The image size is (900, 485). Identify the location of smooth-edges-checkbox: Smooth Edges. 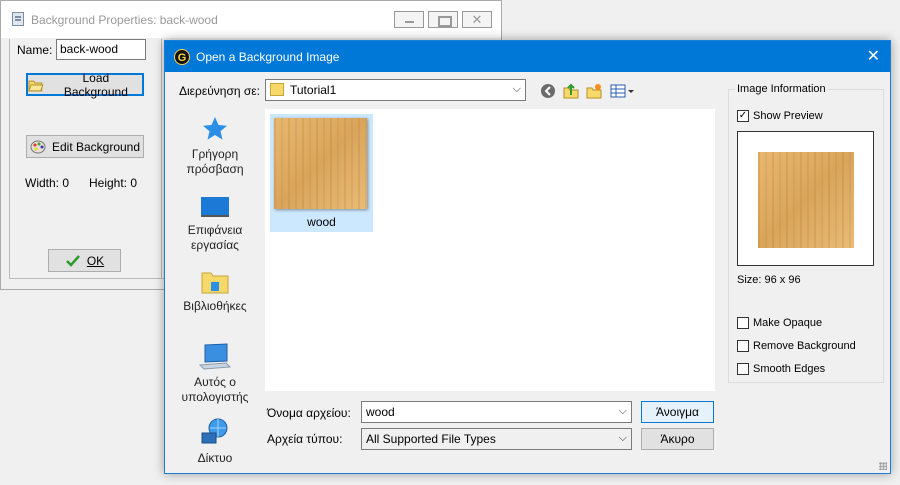
(781, 369).